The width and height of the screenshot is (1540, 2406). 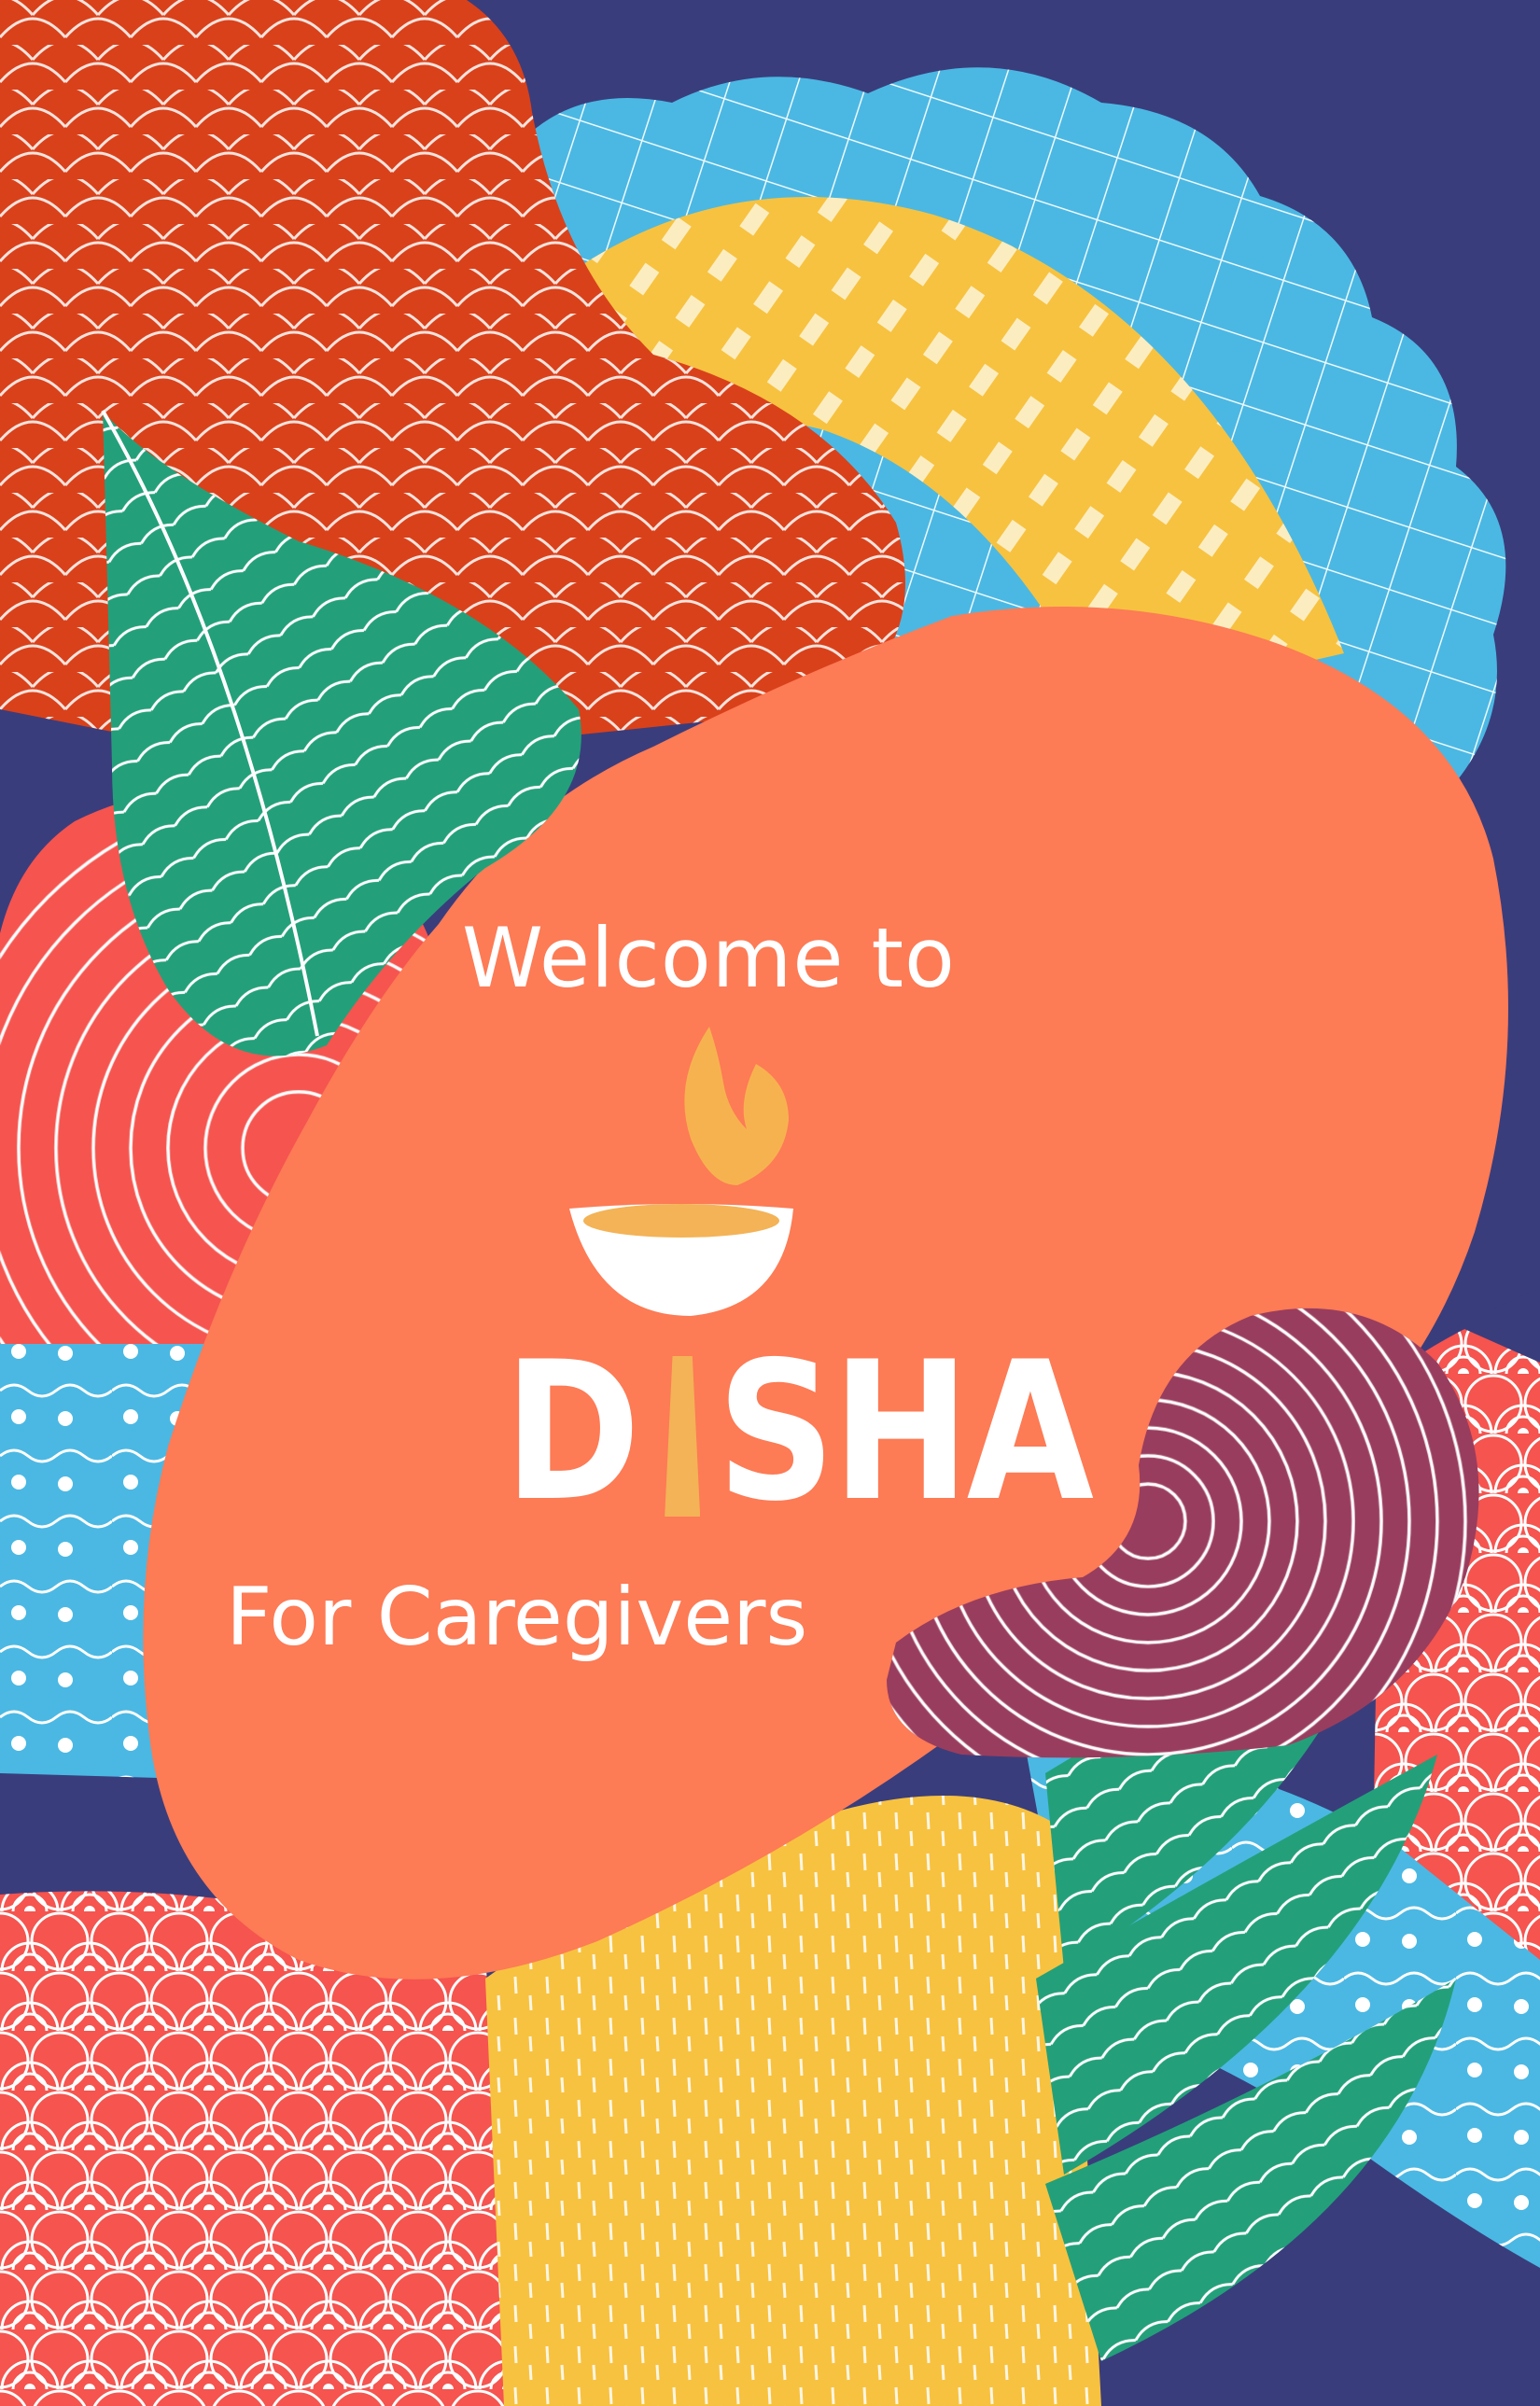 What do you see at coordinates (681, 1171) in the screenshot?
I see `diya-lamp-icon` at bounding box center [681, 1171].